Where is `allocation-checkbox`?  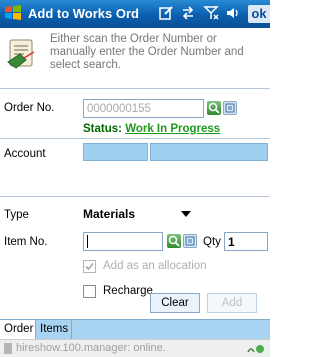 allocation-checkbox is located at coordinates (89, 266).